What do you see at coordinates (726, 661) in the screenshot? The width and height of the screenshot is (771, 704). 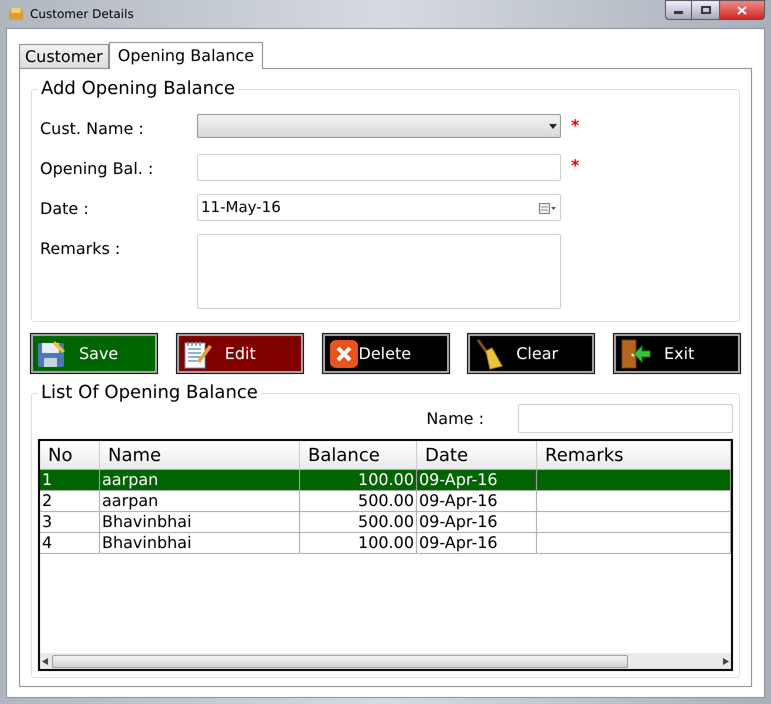 I see `scroll-right-icon` at bounding box center [726, 661].